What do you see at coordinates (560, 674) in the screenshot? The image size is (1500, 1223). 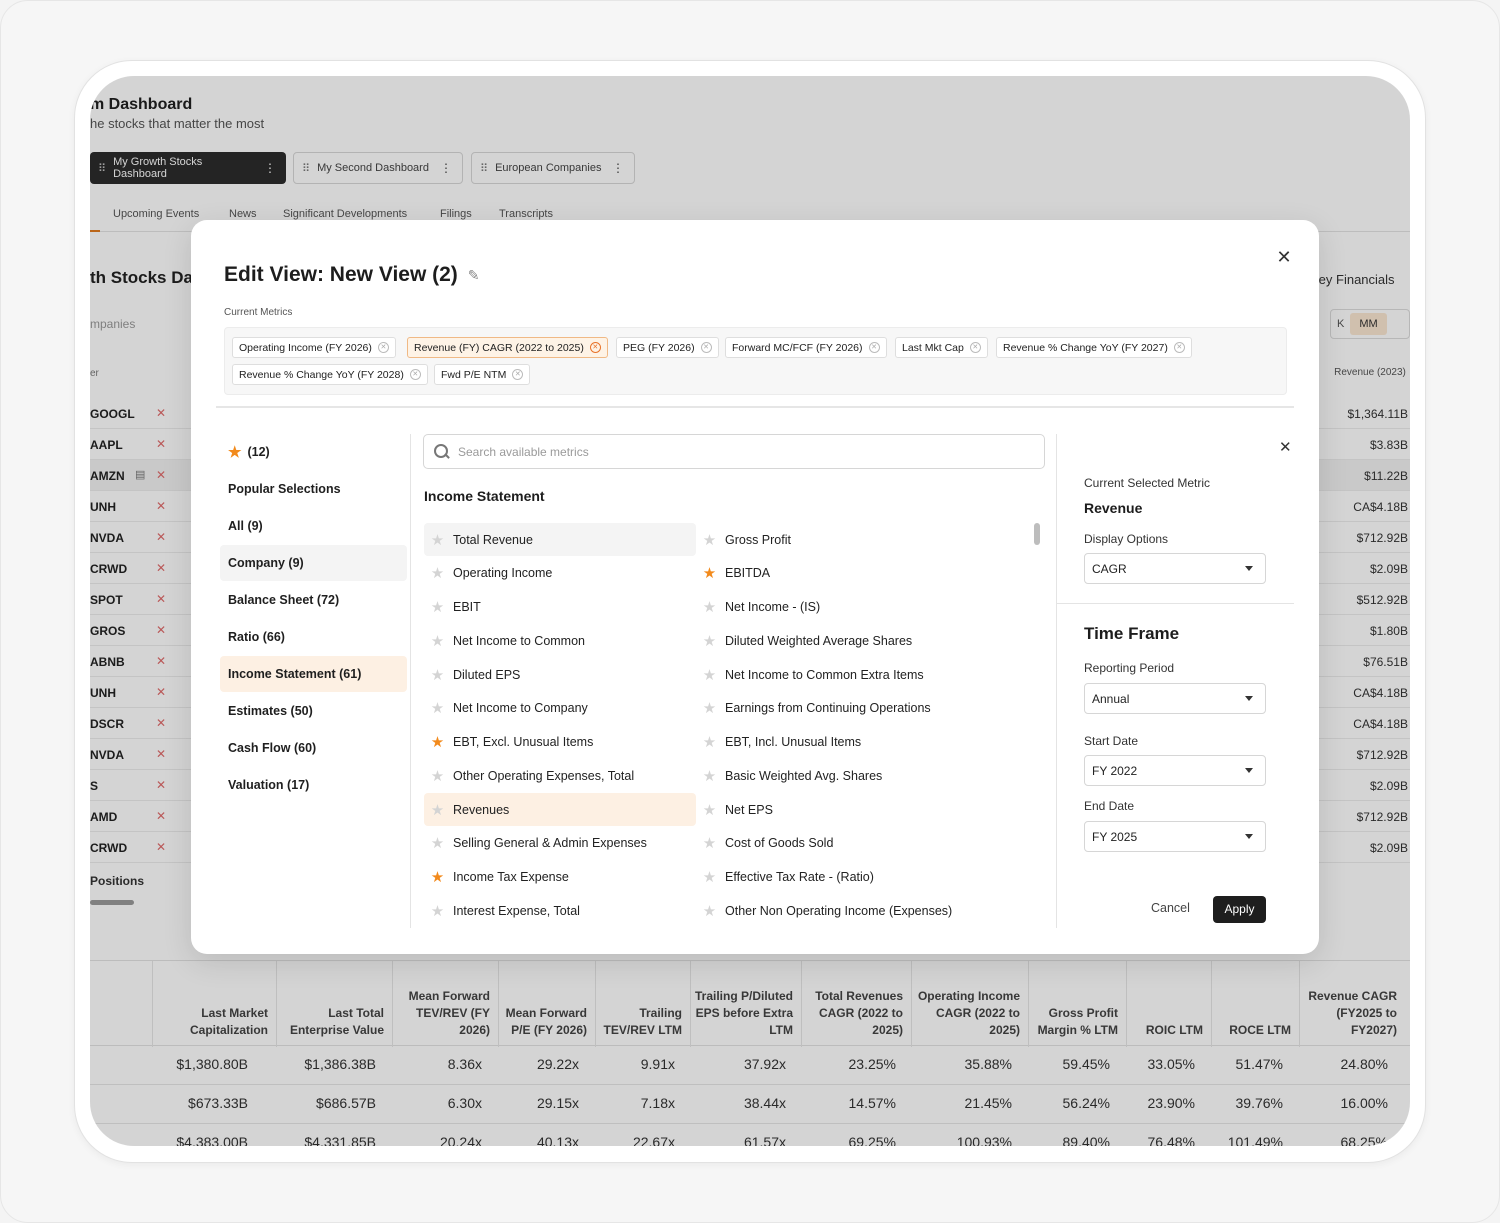 I see `metric-item: ★ Diluted EPS` at bounding box center [560, 674].